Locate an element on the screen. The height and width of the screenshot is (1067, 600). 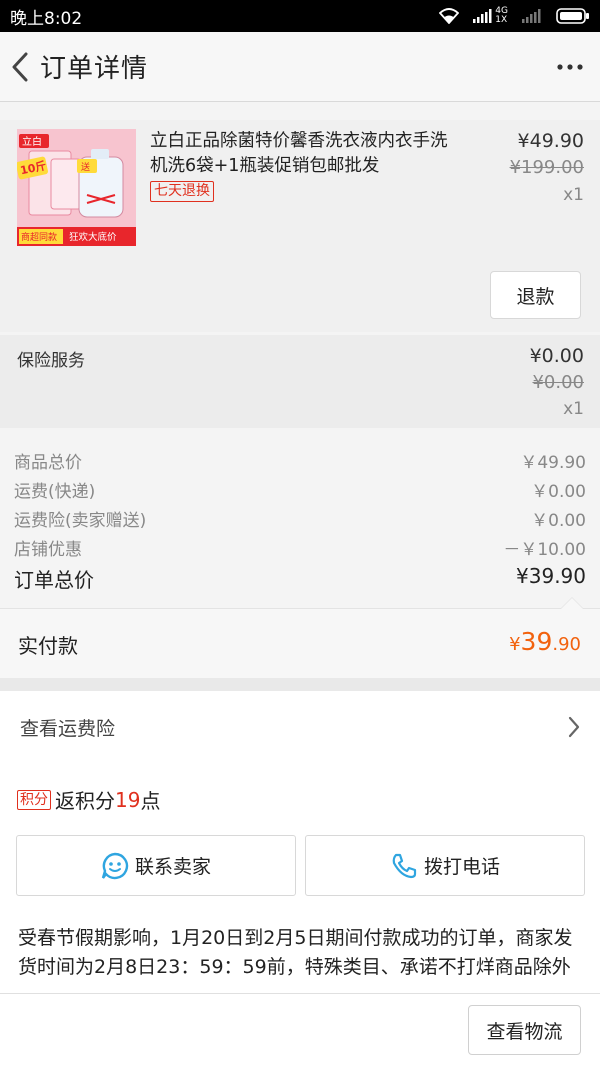
more-dots-icon is located at coordinates (570, 66).